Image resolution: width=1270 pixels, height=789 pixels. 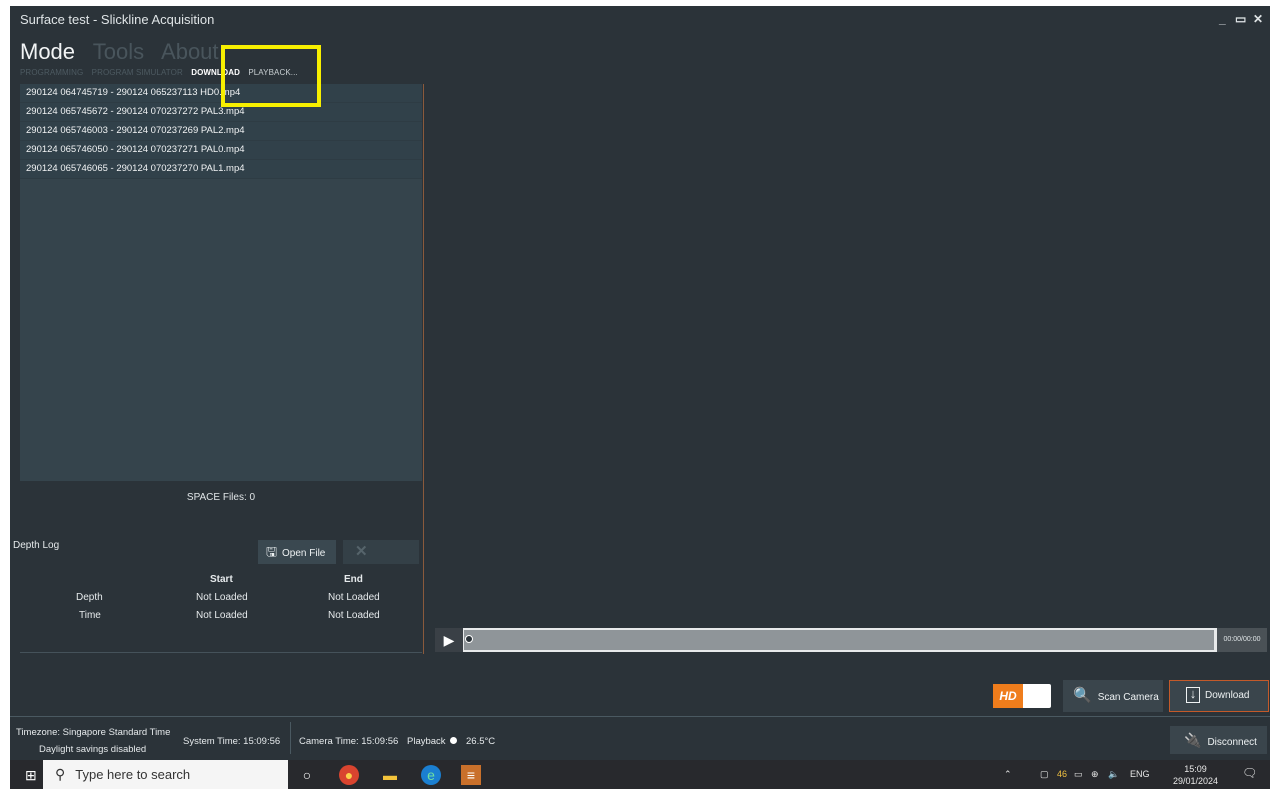 I want to click on disconnect-button: 🔌 Disconnect, so click(x=1218, y=740).